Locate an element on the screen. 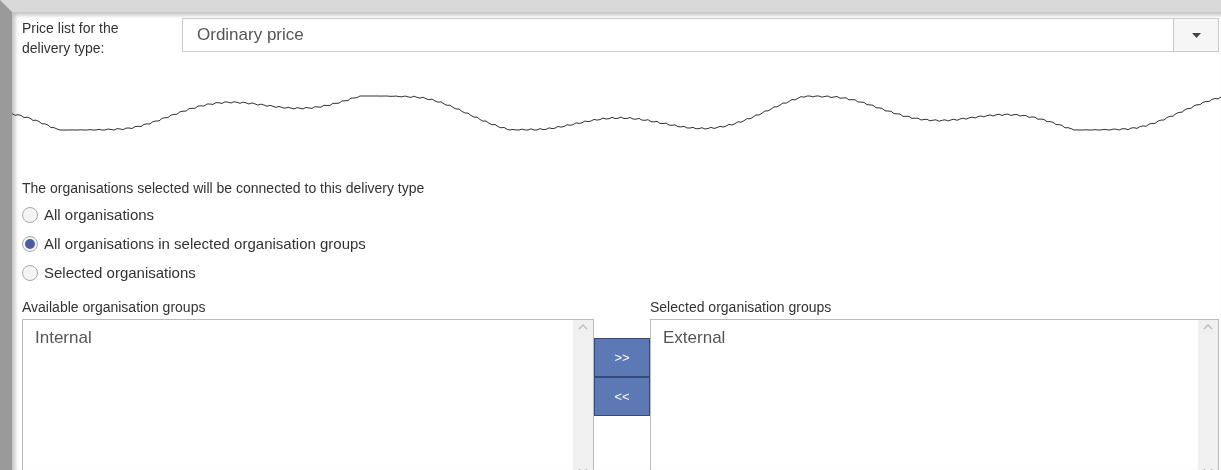  list-box: External is located at coordinates (934, 394).